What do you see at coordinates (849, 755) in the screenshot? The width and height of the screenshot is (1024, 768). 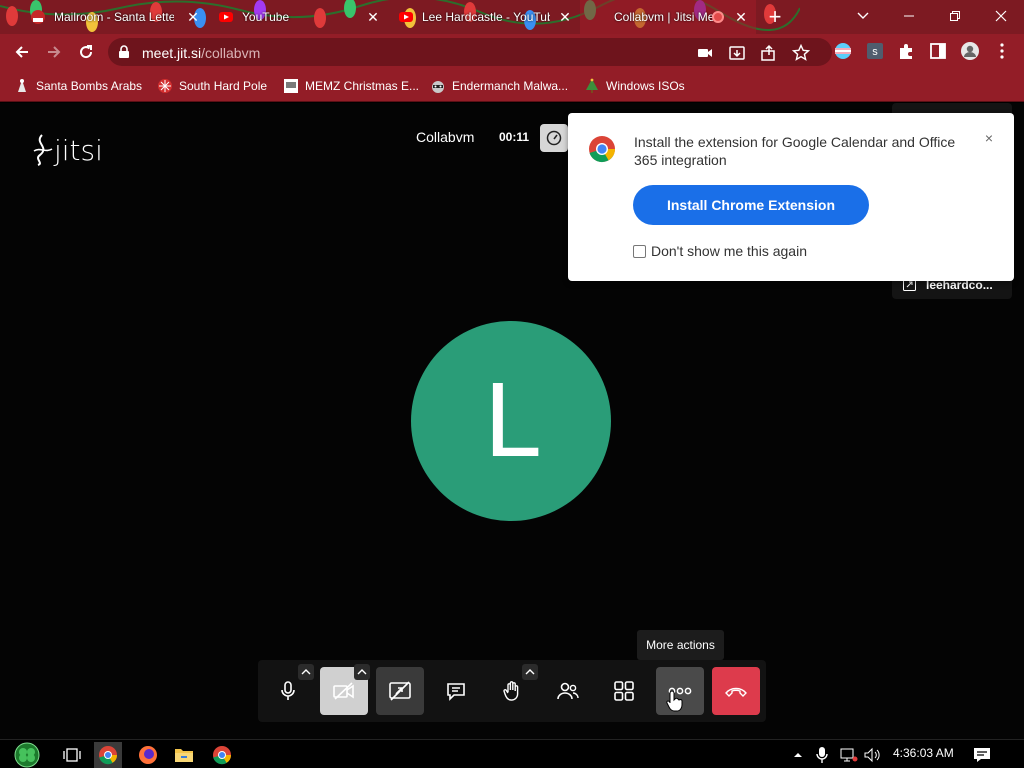 I see `network-tray-icon` at bounding box center [849, 755].